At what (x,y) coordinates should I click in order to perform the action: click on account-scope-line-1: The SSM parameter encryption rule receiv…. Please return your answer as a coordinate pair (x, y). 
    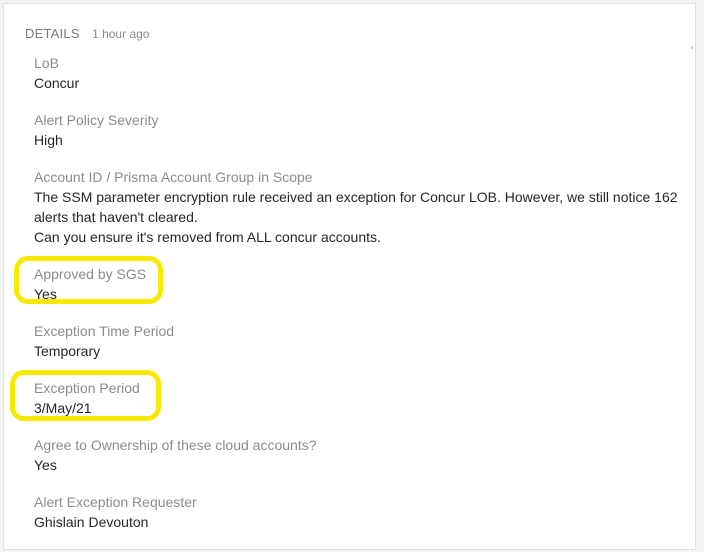
    Looking at the image, I should click on (356, 197).